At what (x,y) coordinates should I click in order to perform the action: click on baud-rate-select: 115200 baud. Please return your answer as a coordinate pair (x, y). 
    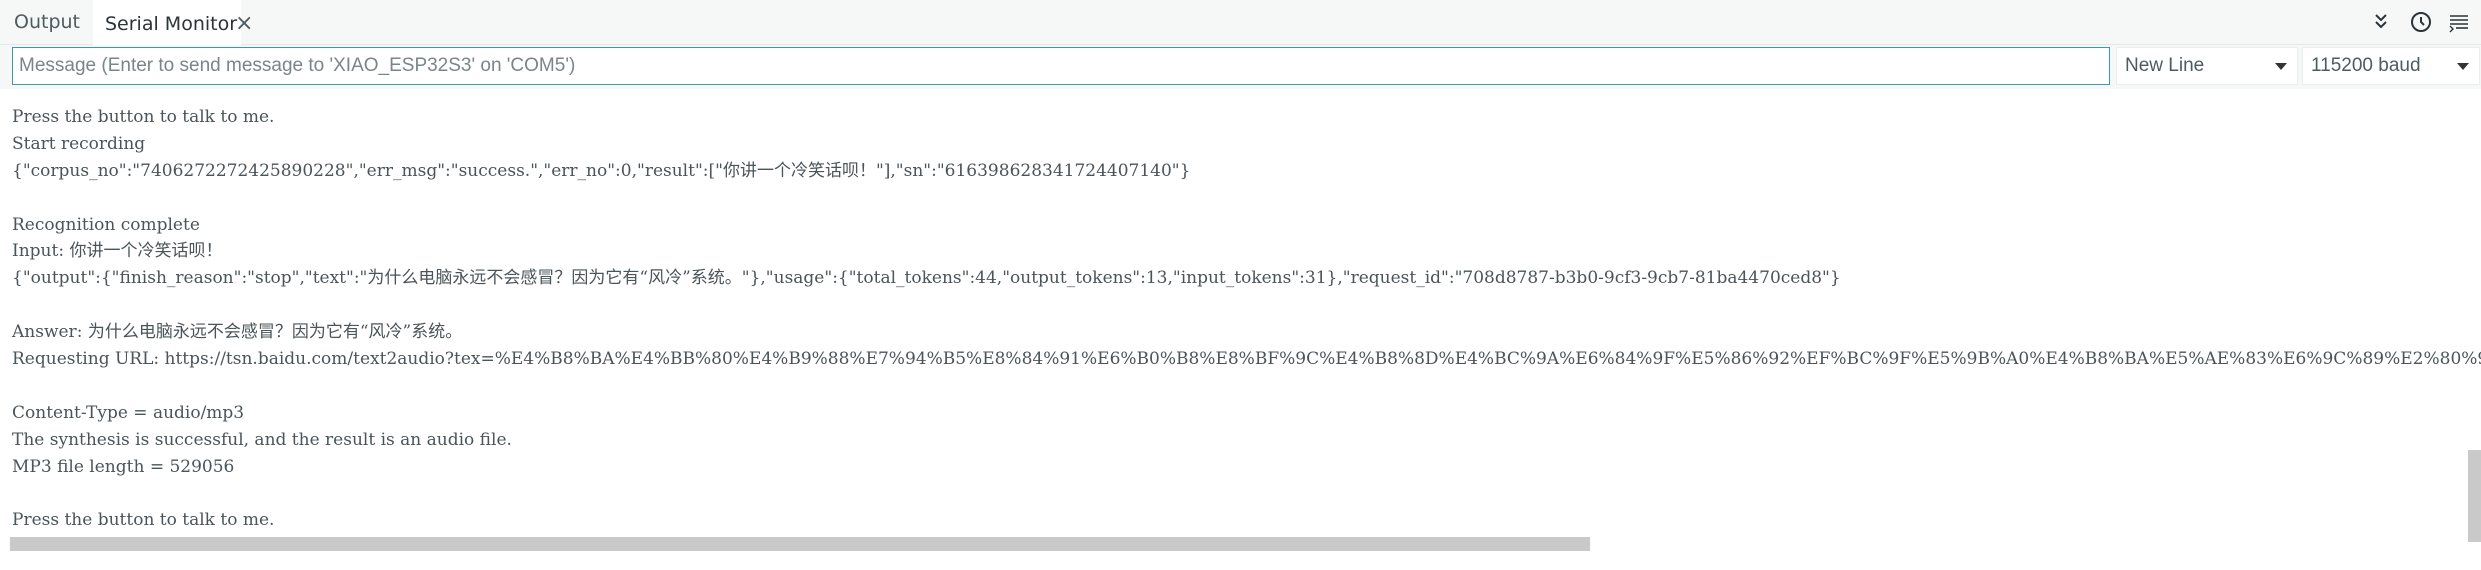
    Looking at the image, I should click on (2391, 66).